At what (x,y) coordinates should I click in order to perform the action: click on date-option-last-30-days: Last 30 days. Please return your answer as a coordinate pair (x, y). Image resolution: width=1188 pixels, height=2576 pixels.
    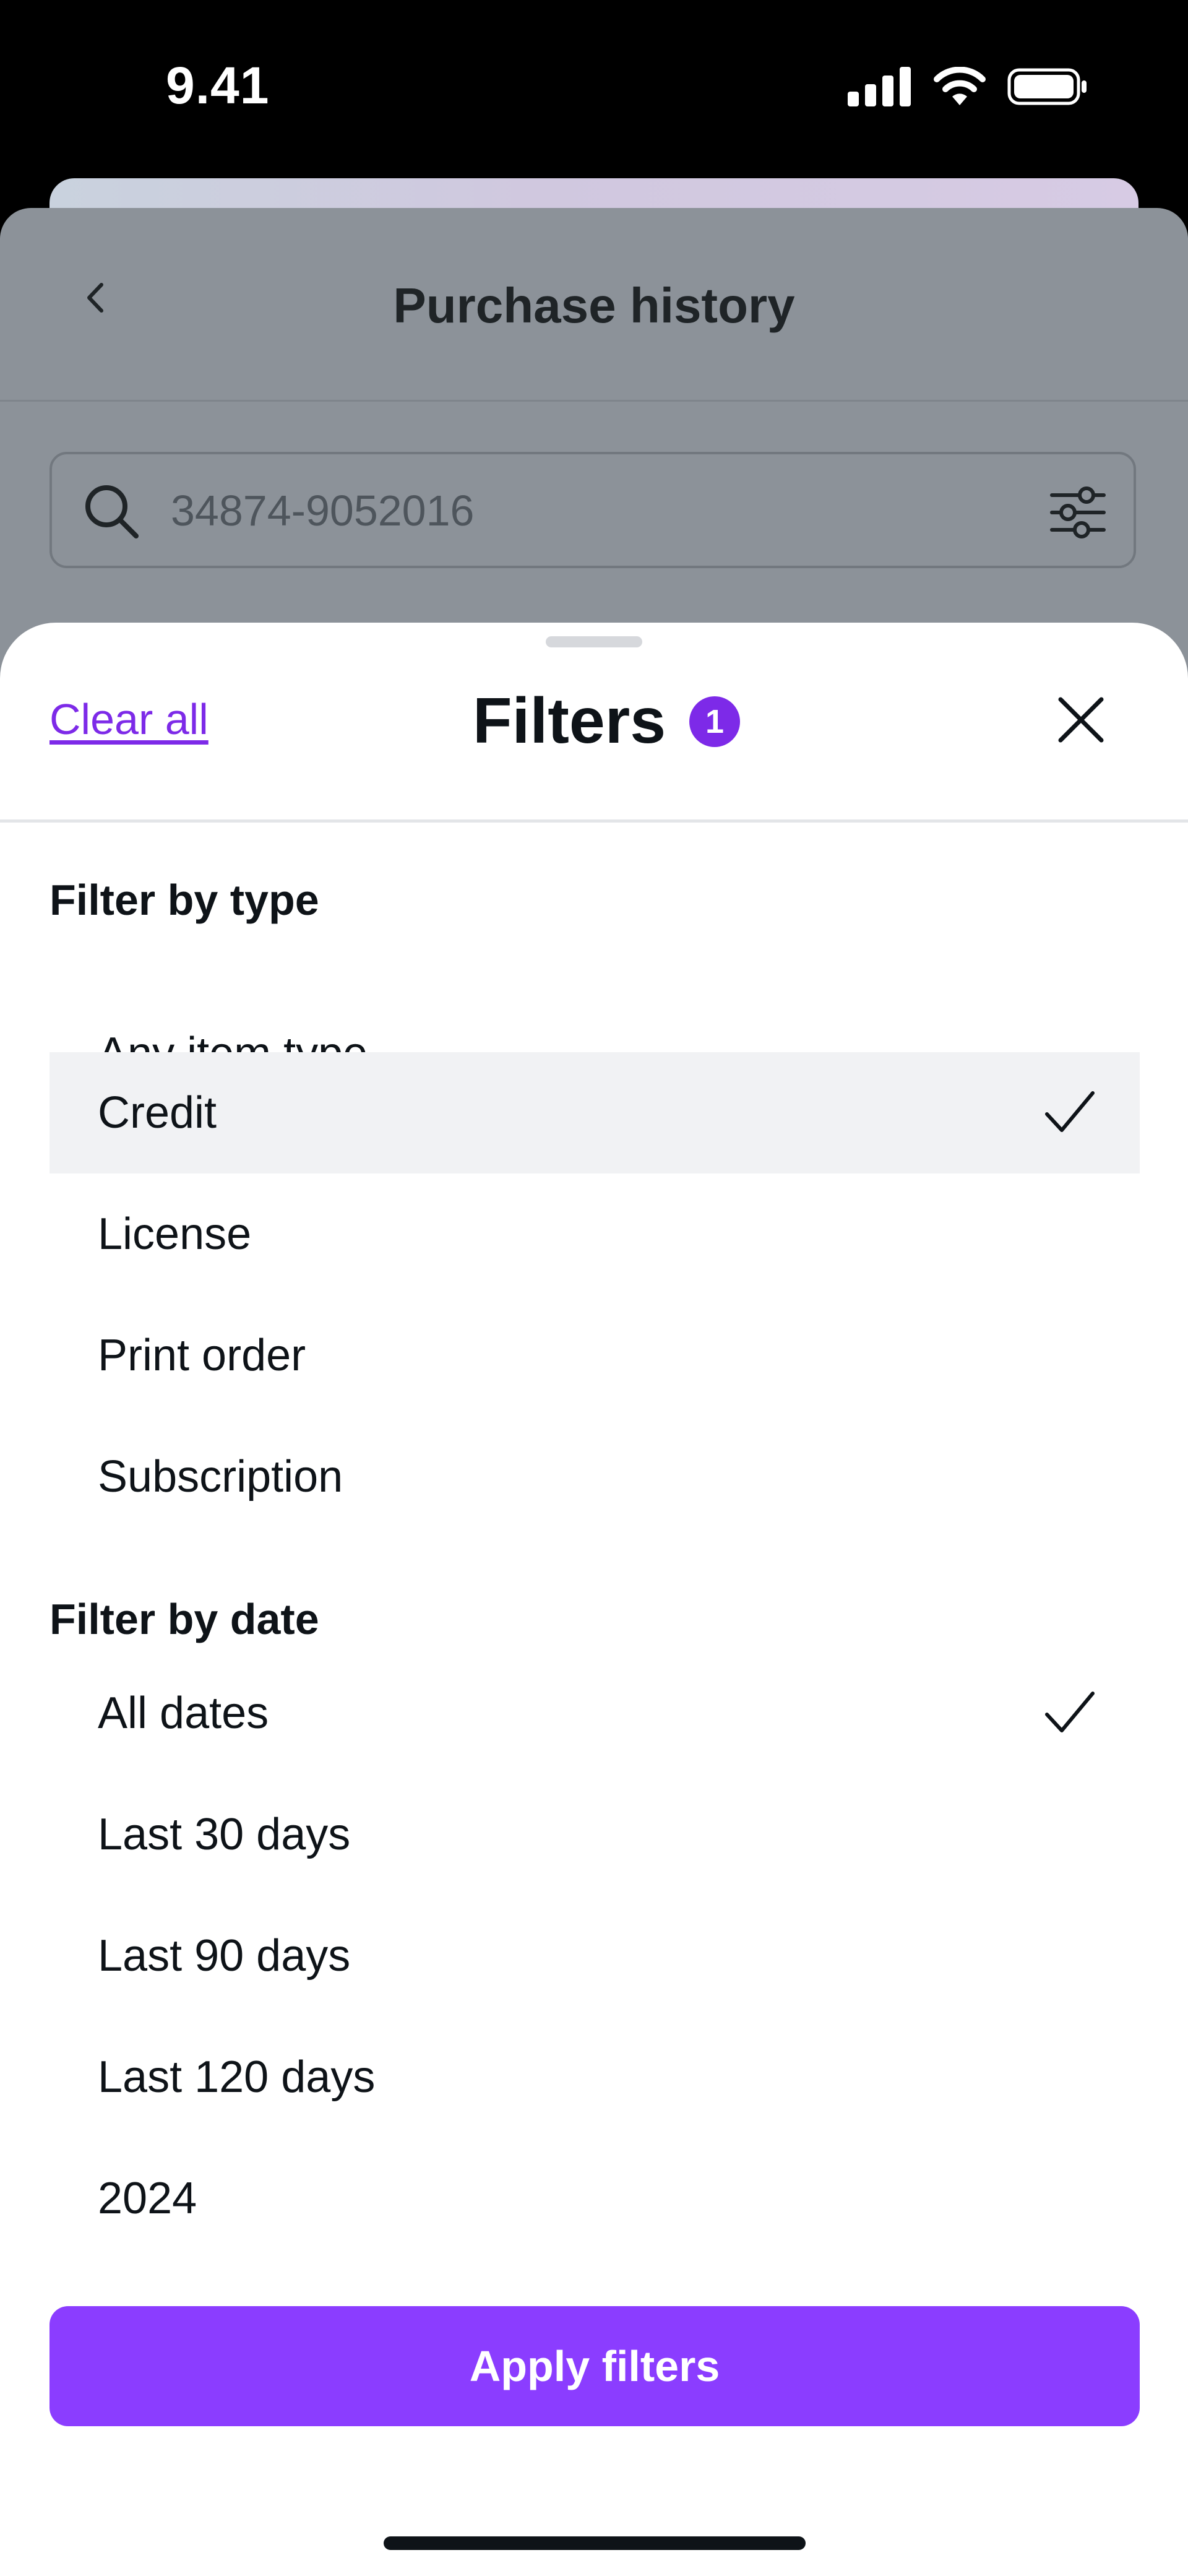
    Looking at the image, I should click on (595, 1834).